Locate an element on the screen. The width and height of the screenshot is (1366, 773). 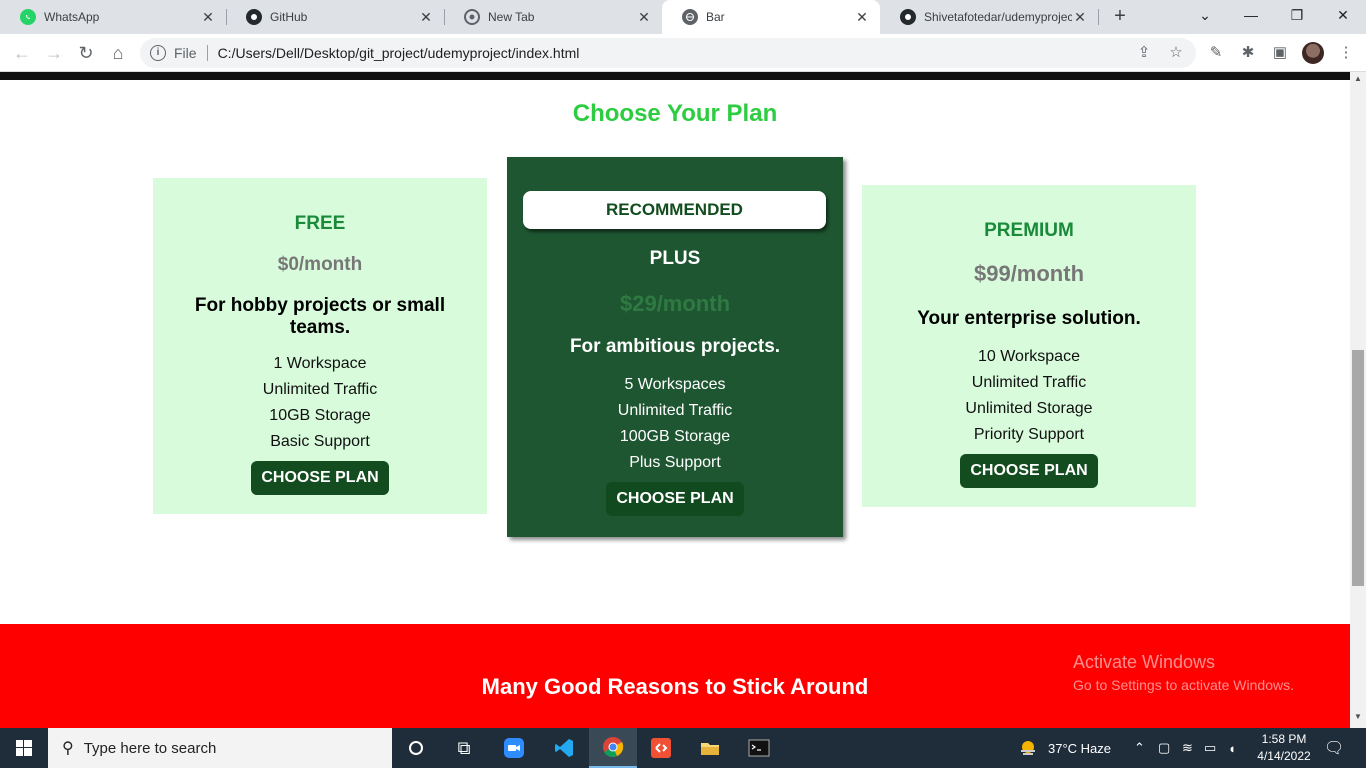
windows-logo-icon is located at coordinates (24, 748).